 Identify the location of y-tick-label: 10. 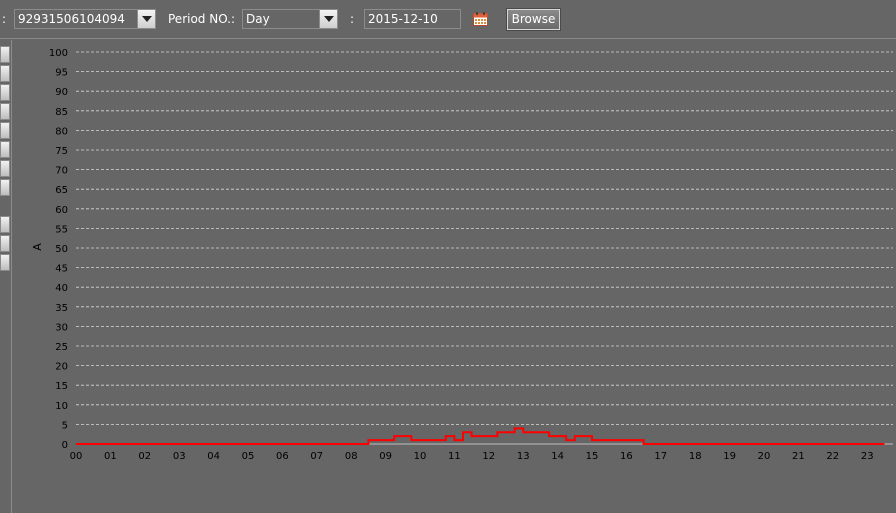
(61, 406).